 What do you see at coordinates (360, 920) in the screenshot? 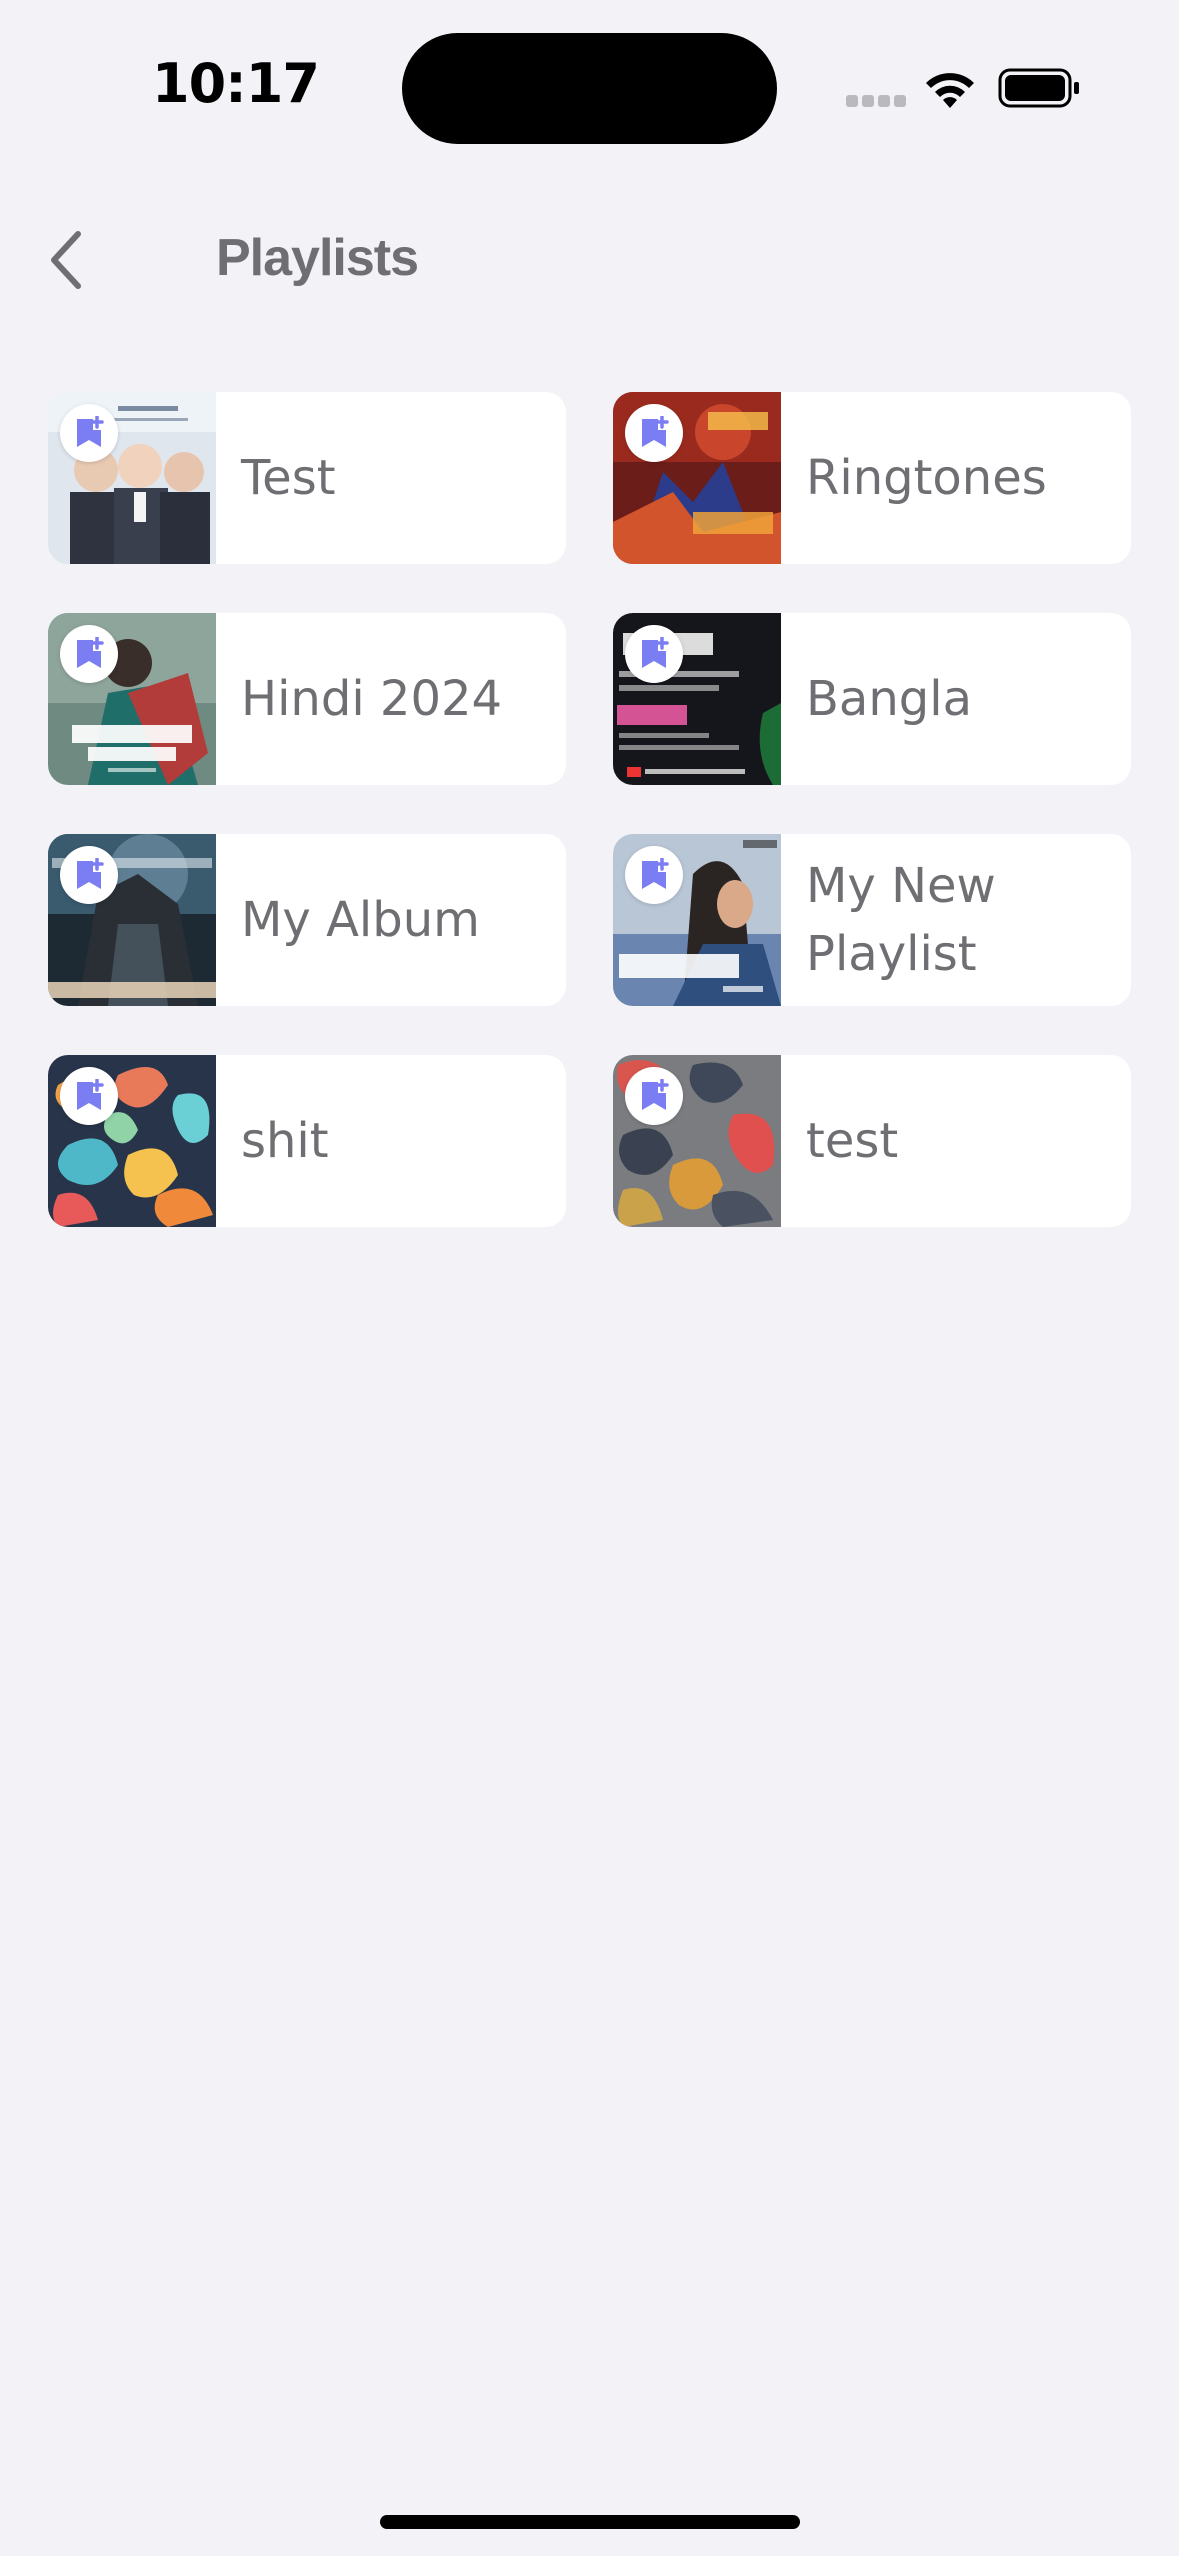
I see `playlist-name: My Album` at bounding box center [360, 920].